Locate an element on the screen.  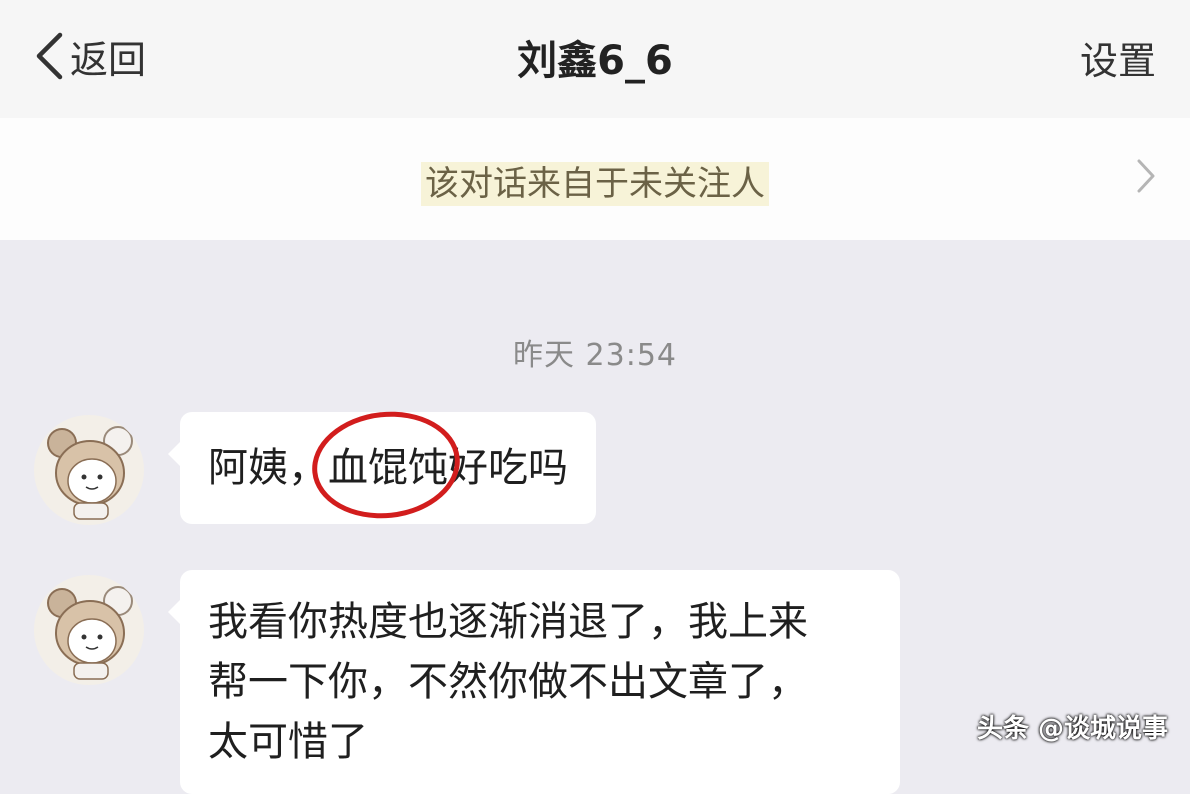
circled-keyword: 血馄饨 is located at coordinates (386, 465).